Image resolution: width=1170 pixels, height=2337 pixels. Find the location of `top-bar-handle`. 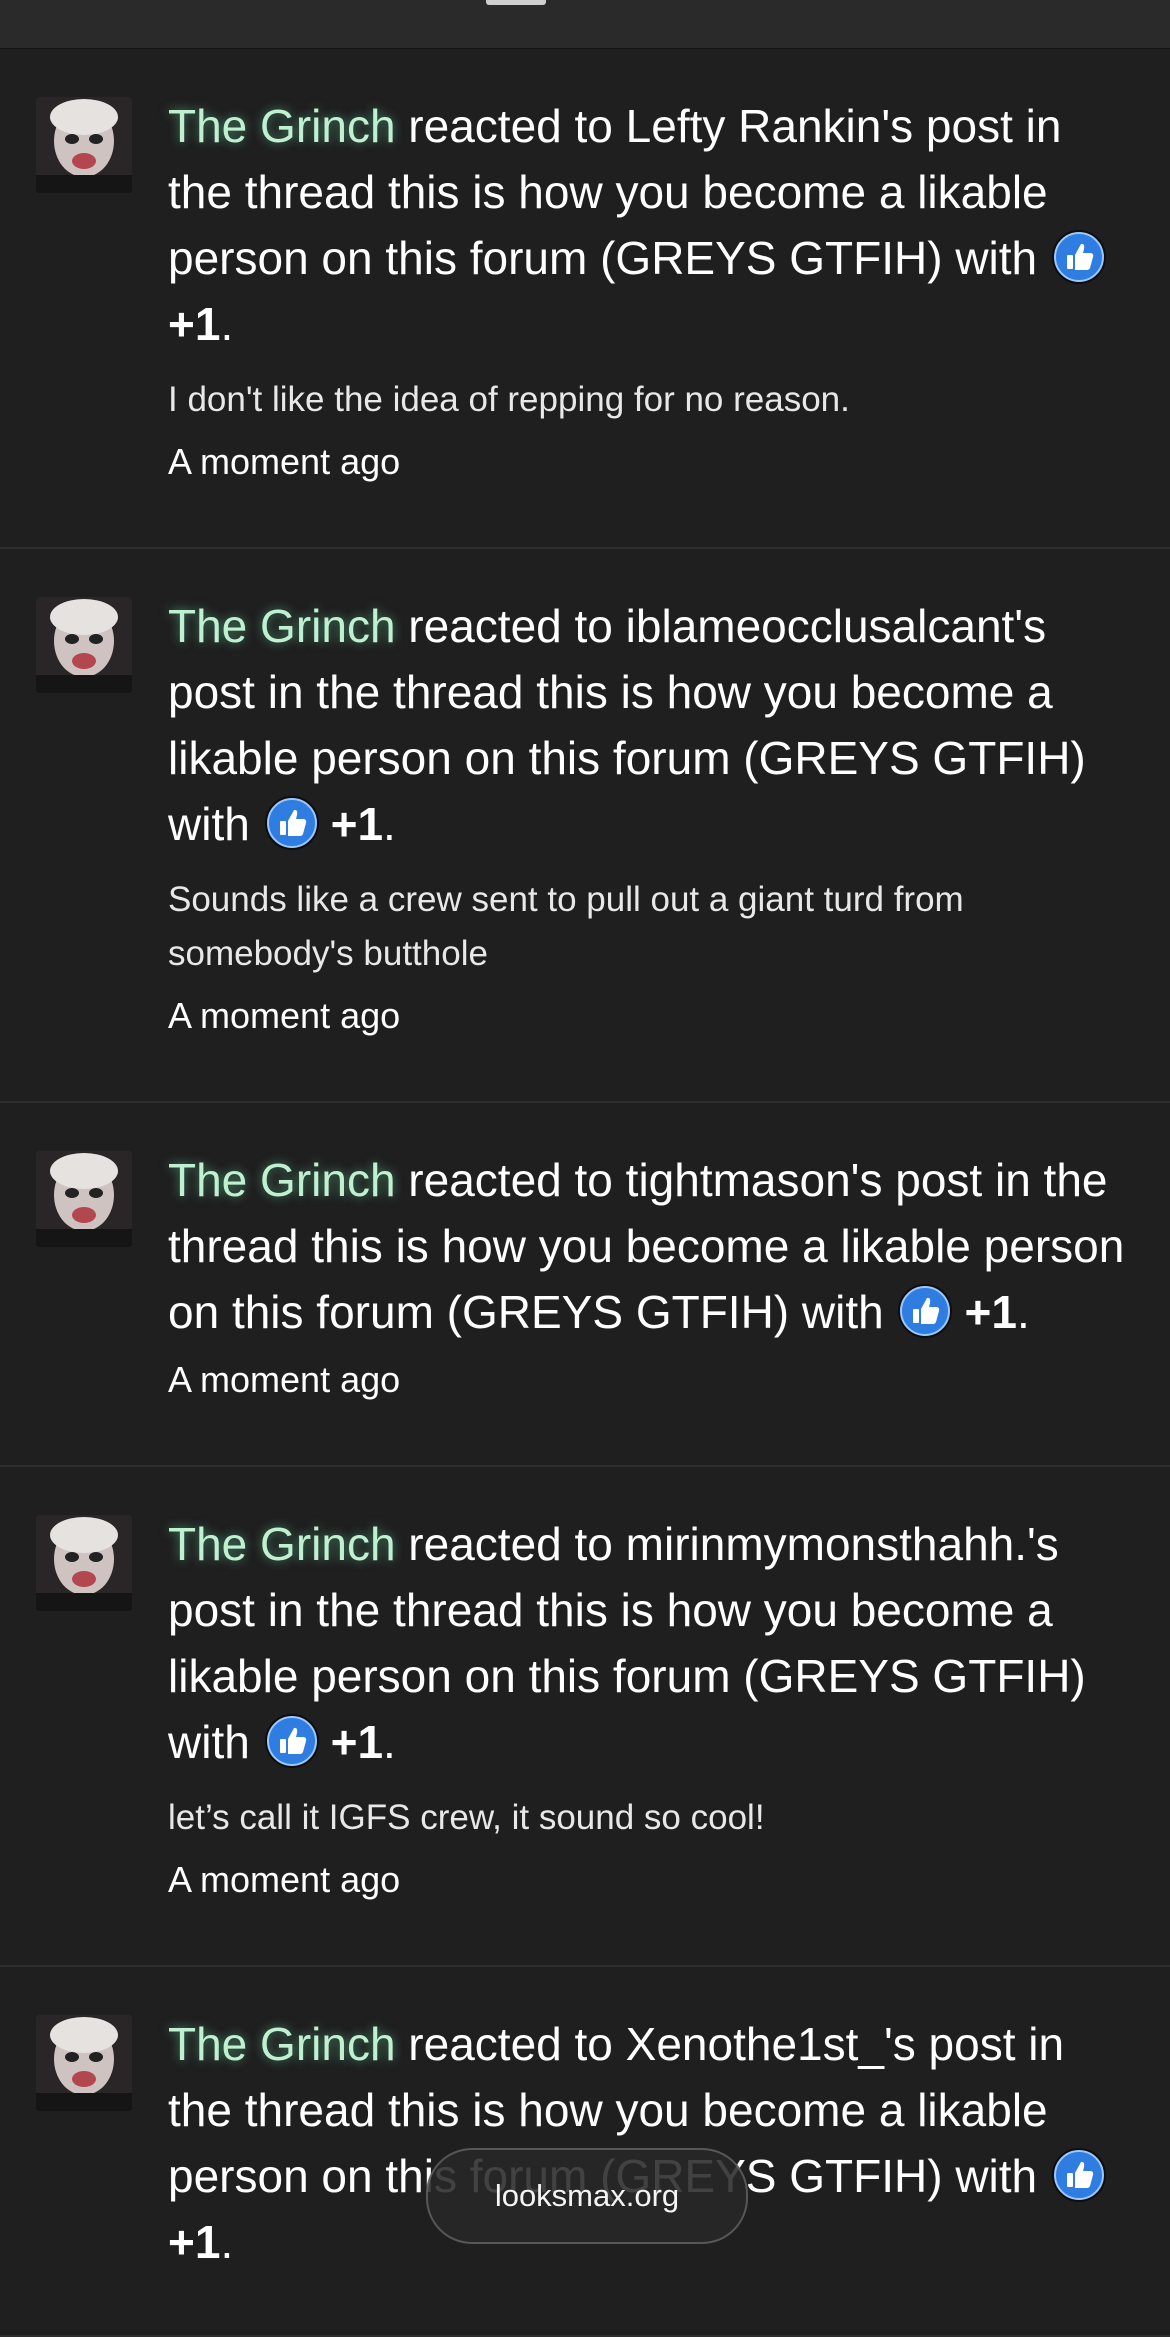

top-bar-handle is located at coordinates (516, 2).